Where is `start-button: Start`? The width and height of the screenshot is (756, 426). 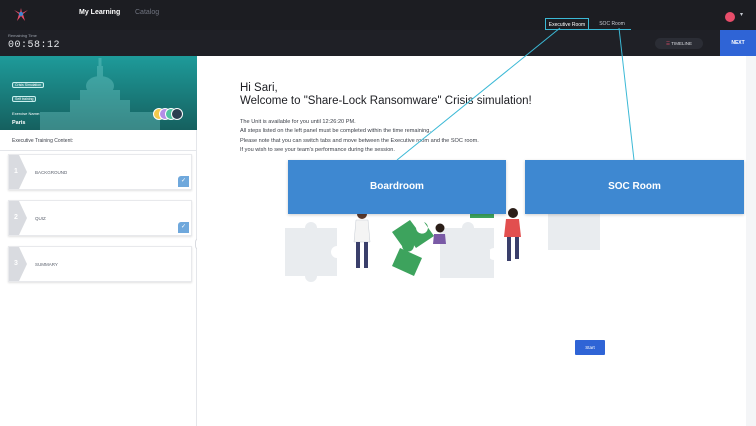
start-button: Start is located at coordinates (590, 347).